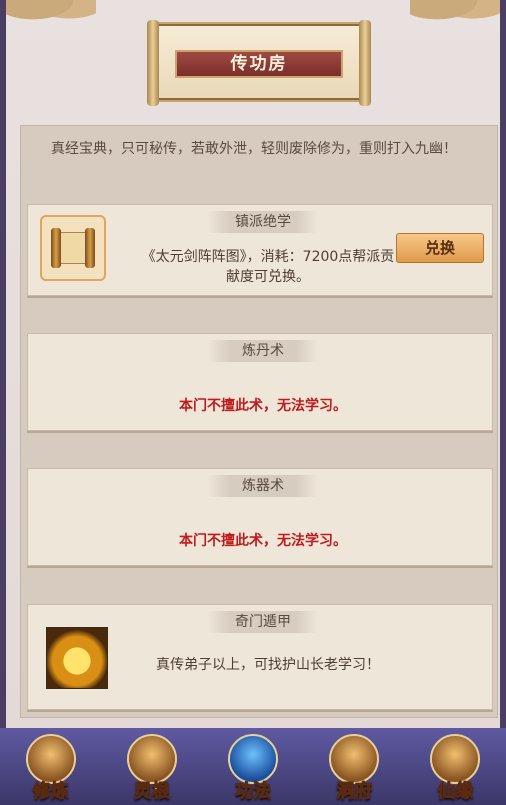  Describe the element at coordinates (455, 792) in the screenshot. I see `nav-label: 仙缘` at that location.